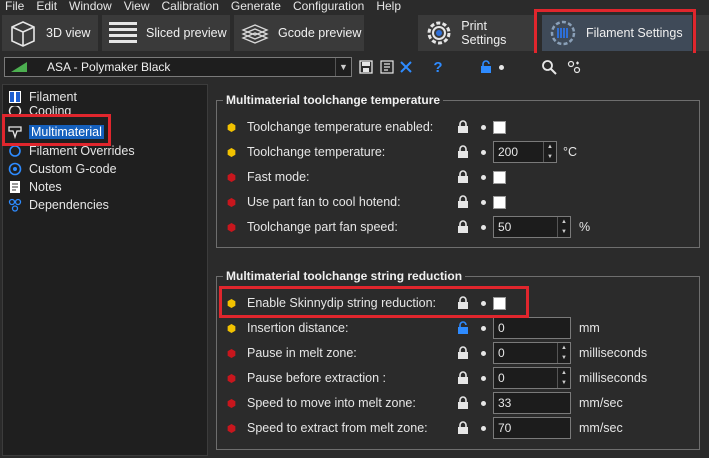 The image size is (709, 458). I want to click on menu-calibration: Calibration, so click(190, 6).